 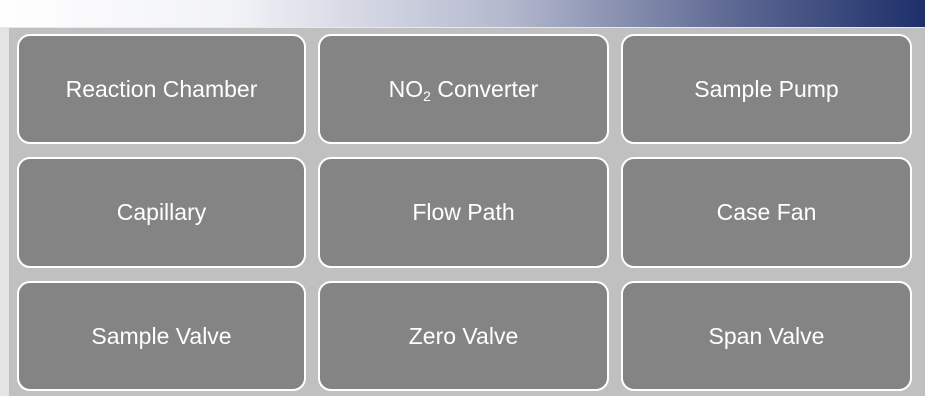 I want to click on case-fan-label: Case Fan, so click(x=766, y=212).